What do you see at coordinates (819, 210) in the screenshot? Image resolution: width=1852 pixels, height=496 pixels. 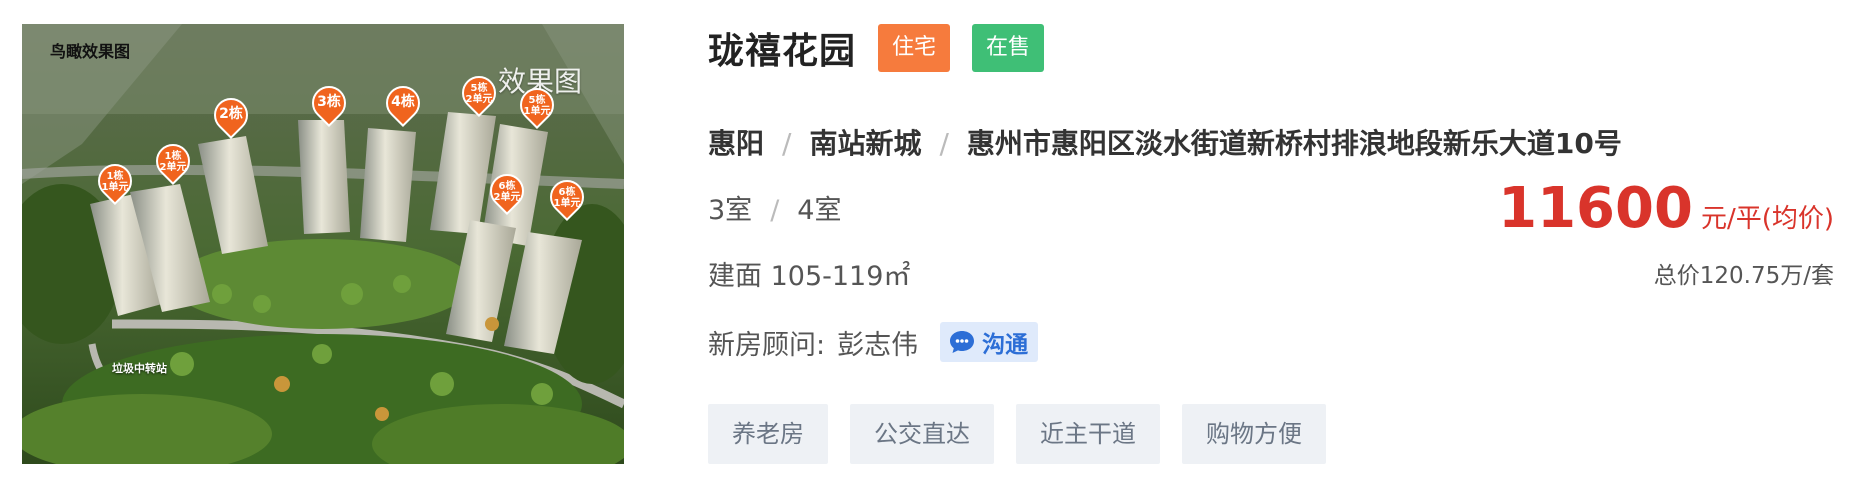 I see `room-type-b: 4室` at bounding box center [819, 210].